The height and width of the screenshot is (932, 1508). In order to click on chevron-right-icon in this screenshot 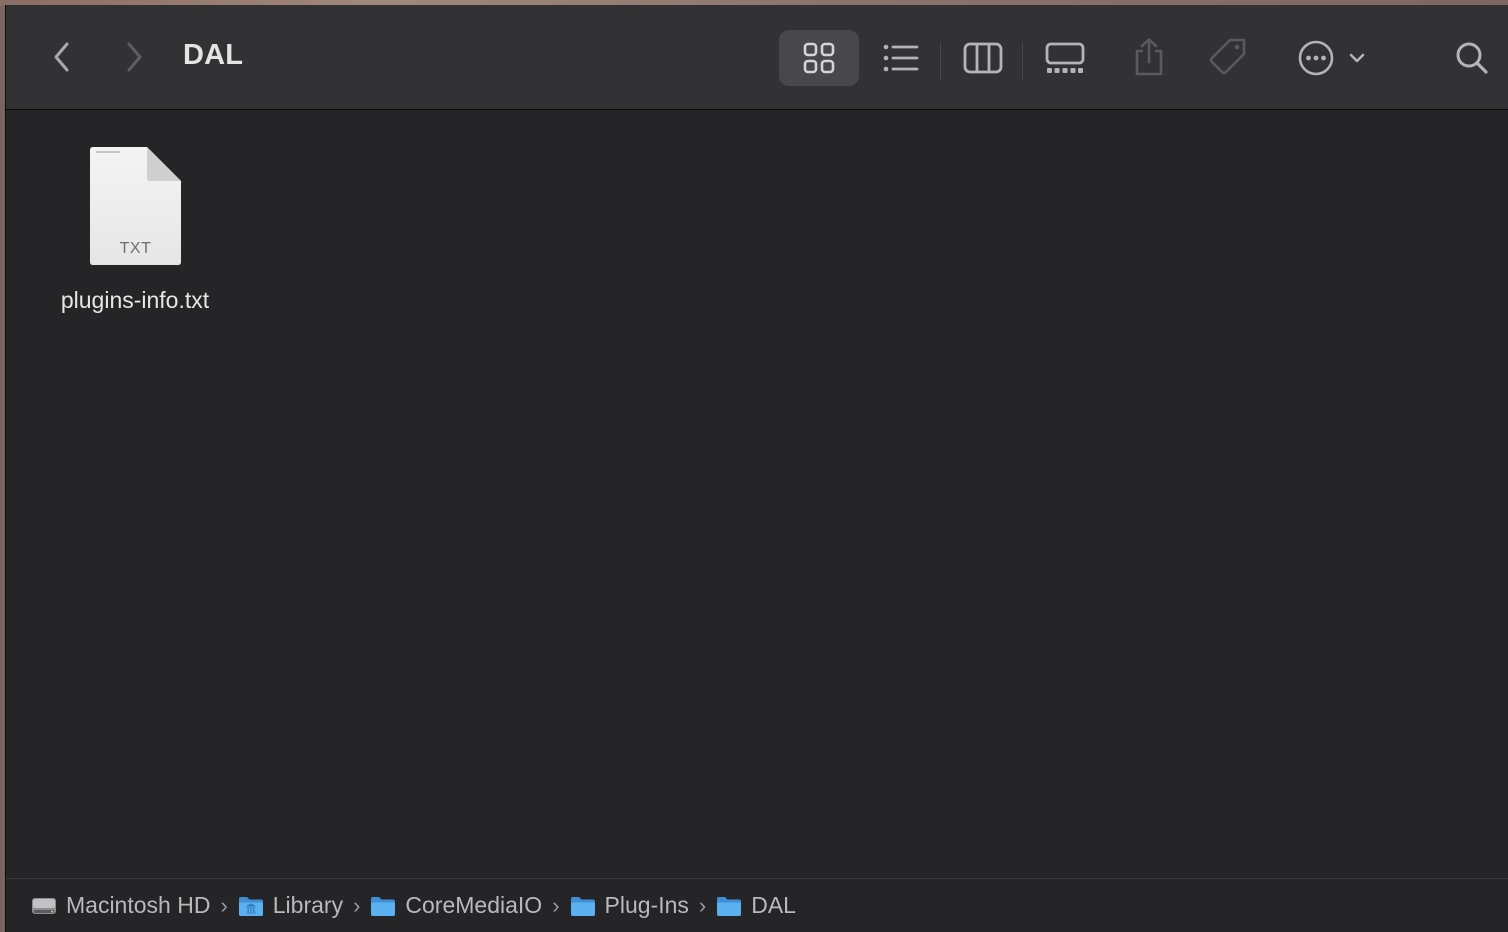, I will do `click(134, 57)`.